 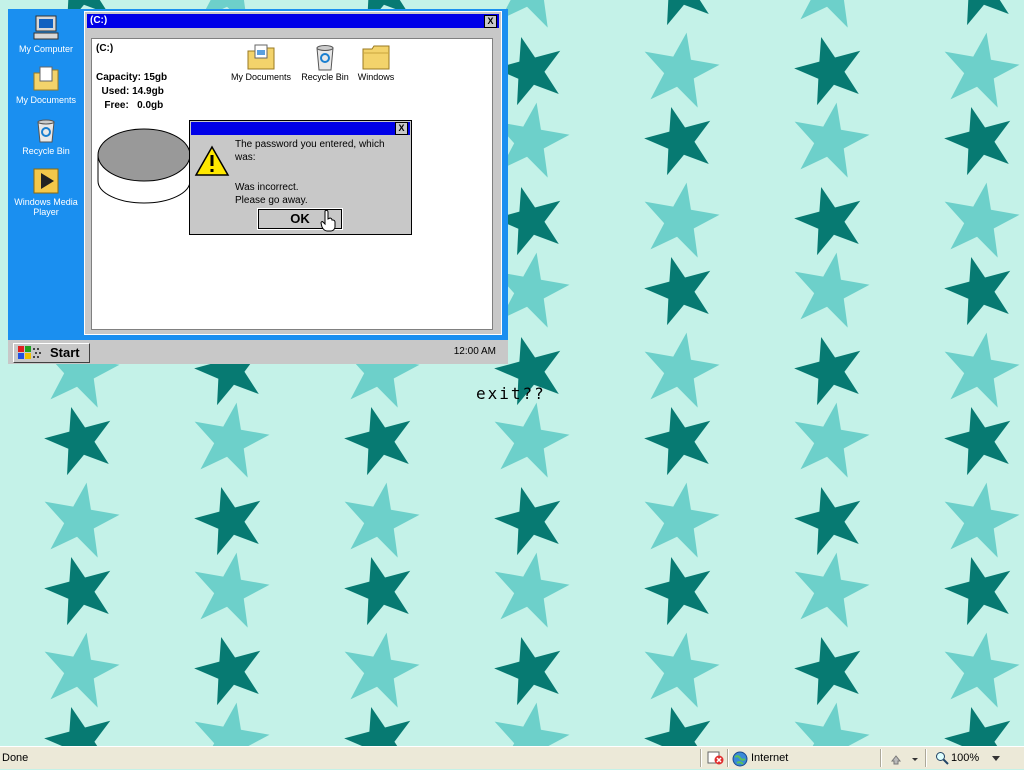 I want to click on used-text: Used: 14.9gb, so click(x=130, y=91).